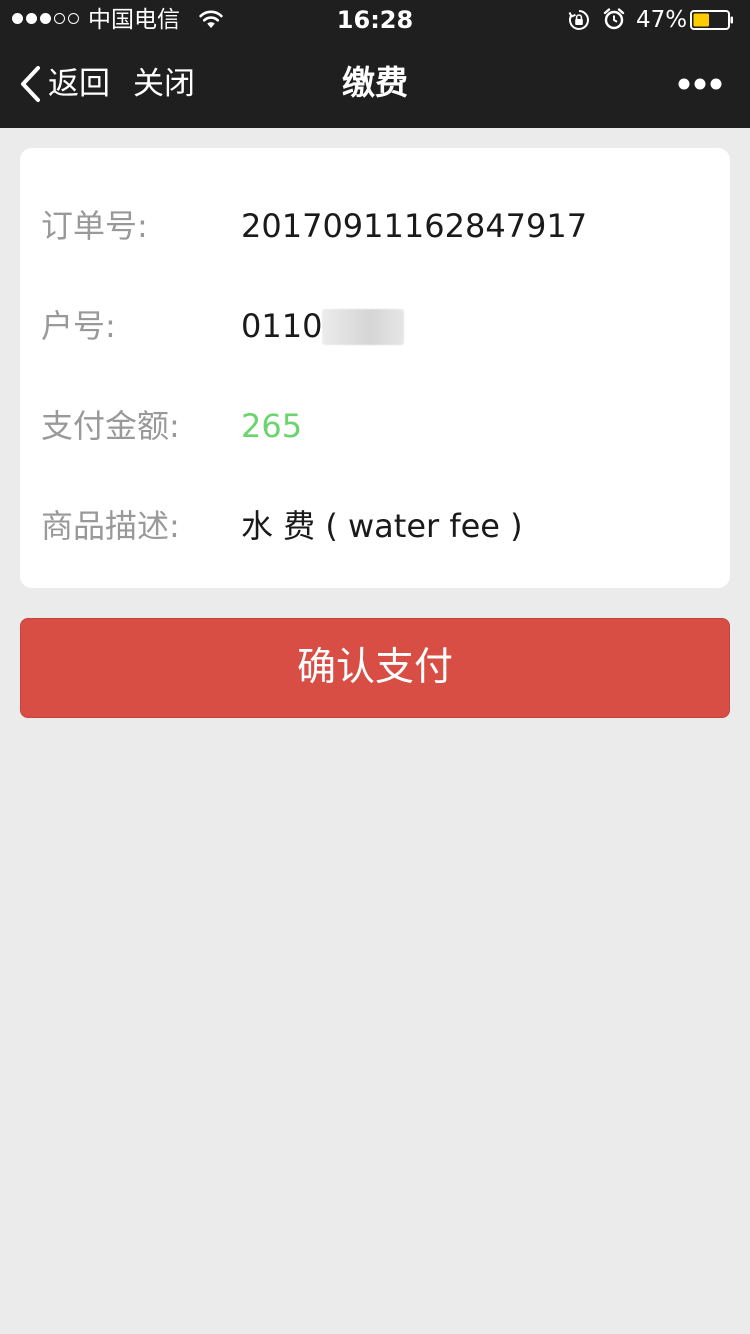 This screenshot has height=1334, width=750. Describe the element at coordinates (700, 84) in the screenshot. I see `more-icon` at that location.